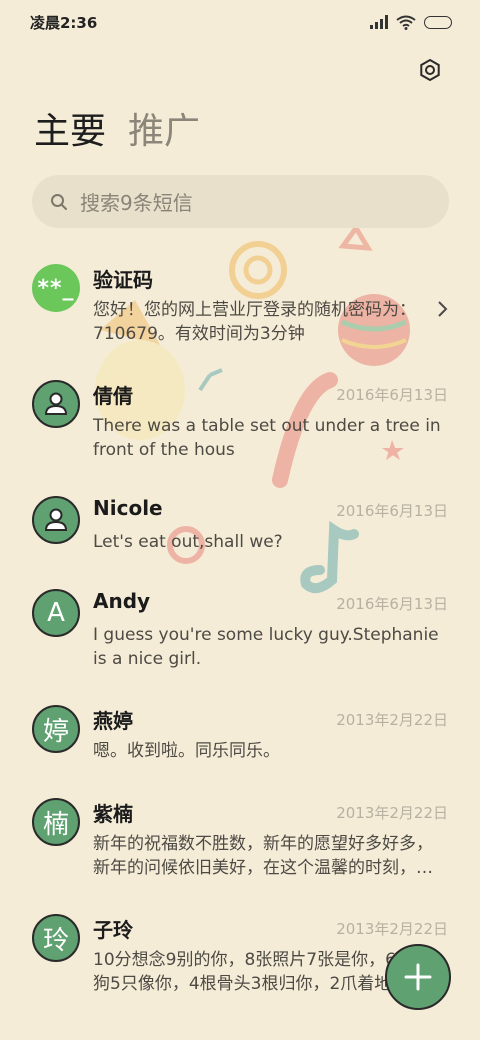 The image size is (480, 1040). Describe the element at coordinates (113, 930) in the screenshot. I see `thread-name: 子玲` at that location.